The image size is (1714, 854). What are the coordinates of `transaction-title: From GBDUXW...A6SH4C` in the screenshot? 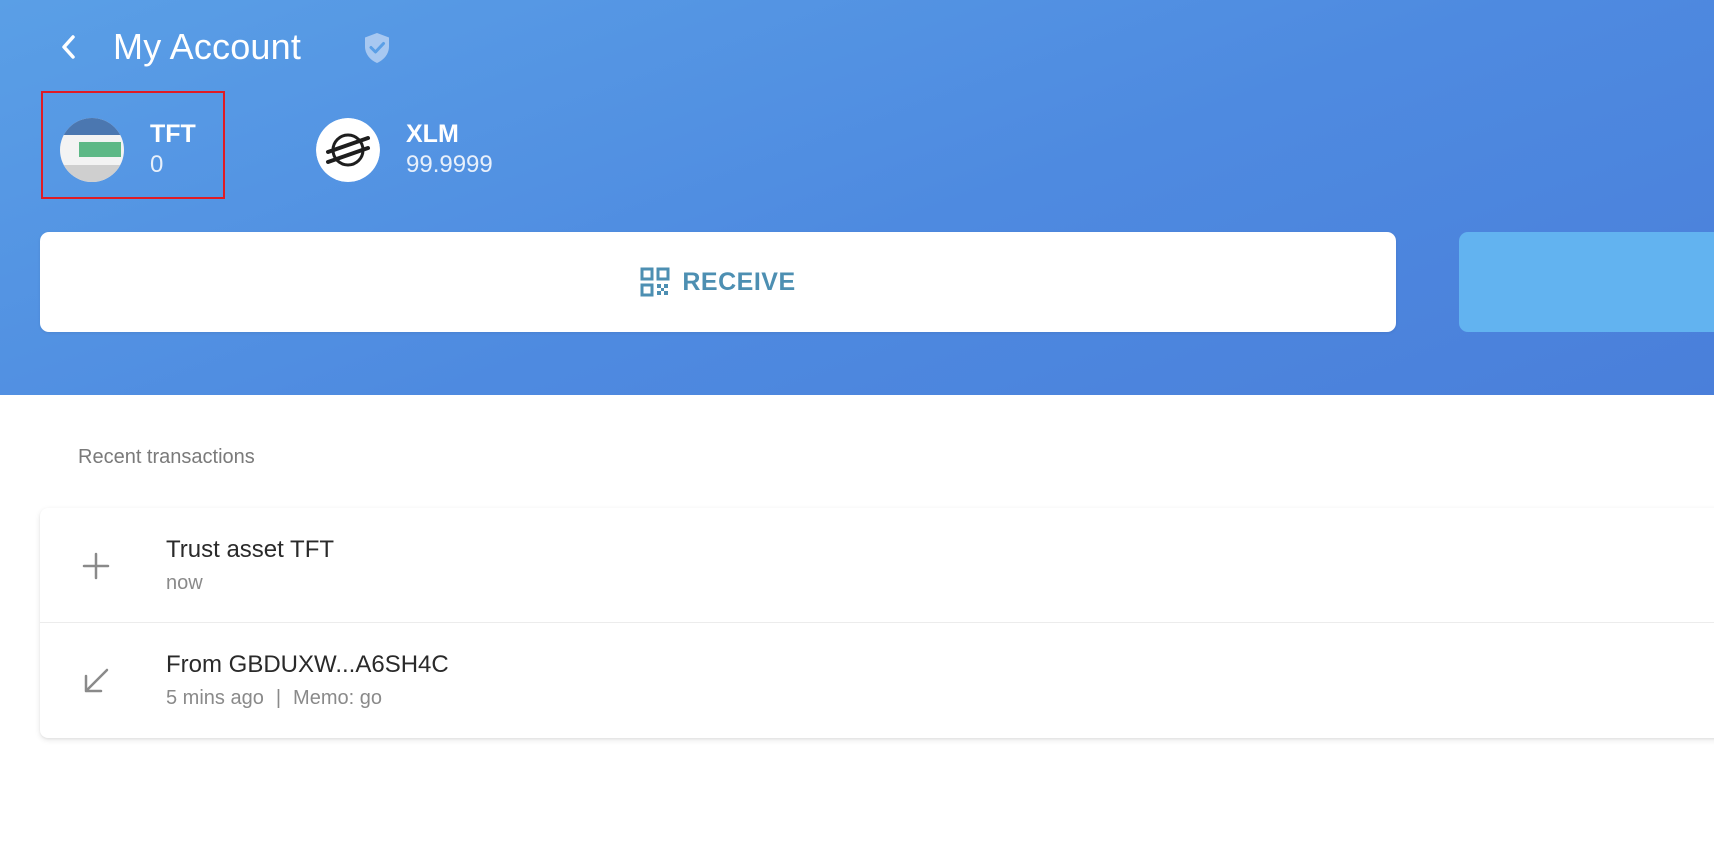 It's located at (307, 664).